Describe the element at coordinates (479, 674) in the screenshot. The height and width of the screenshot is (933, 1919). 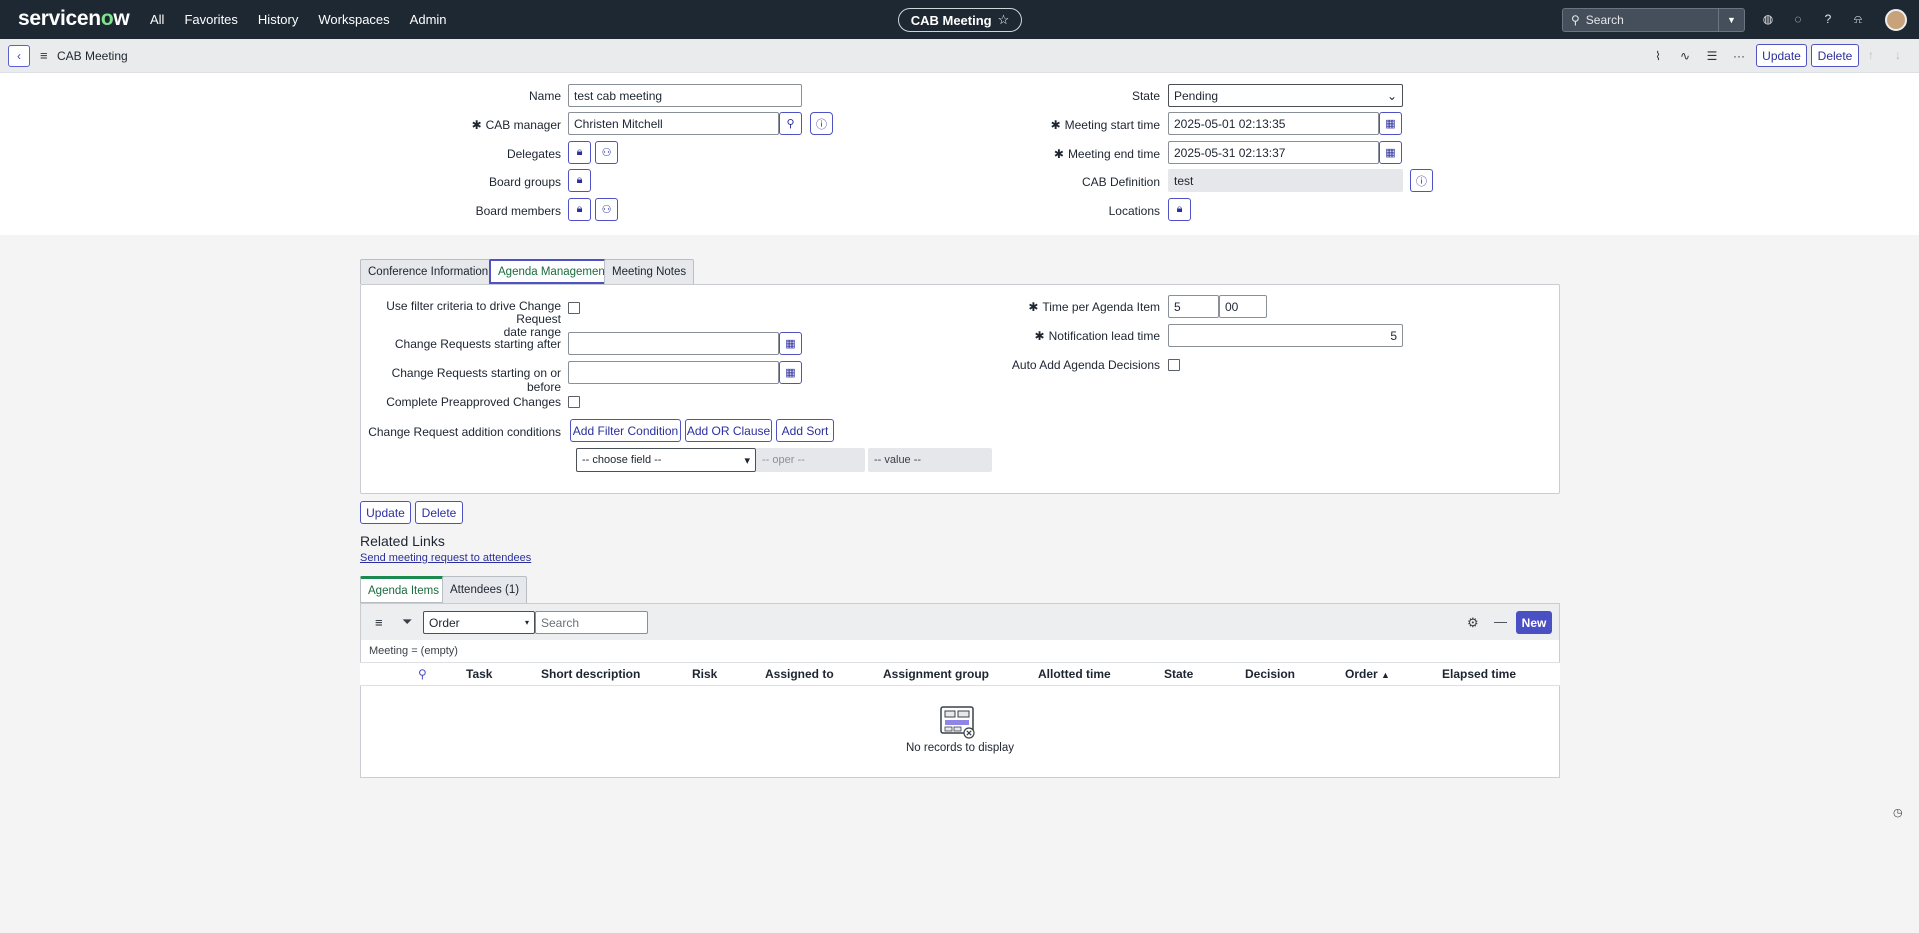
I see `column-task: Task` at that location.